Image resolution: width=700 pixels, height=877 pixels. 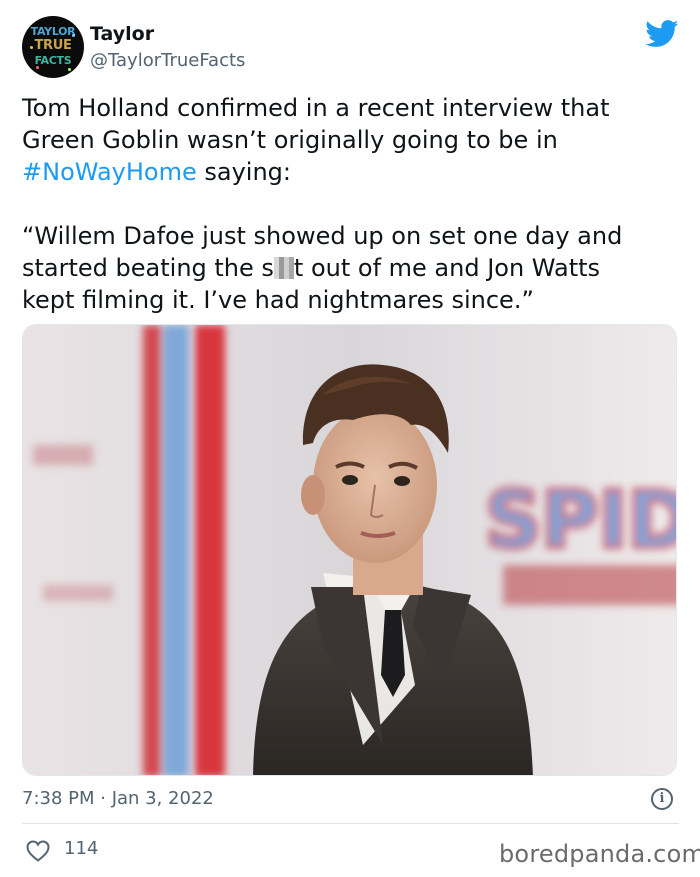 I want to click on source-watermark: boredpanda.com, so click(x=599, y=854).